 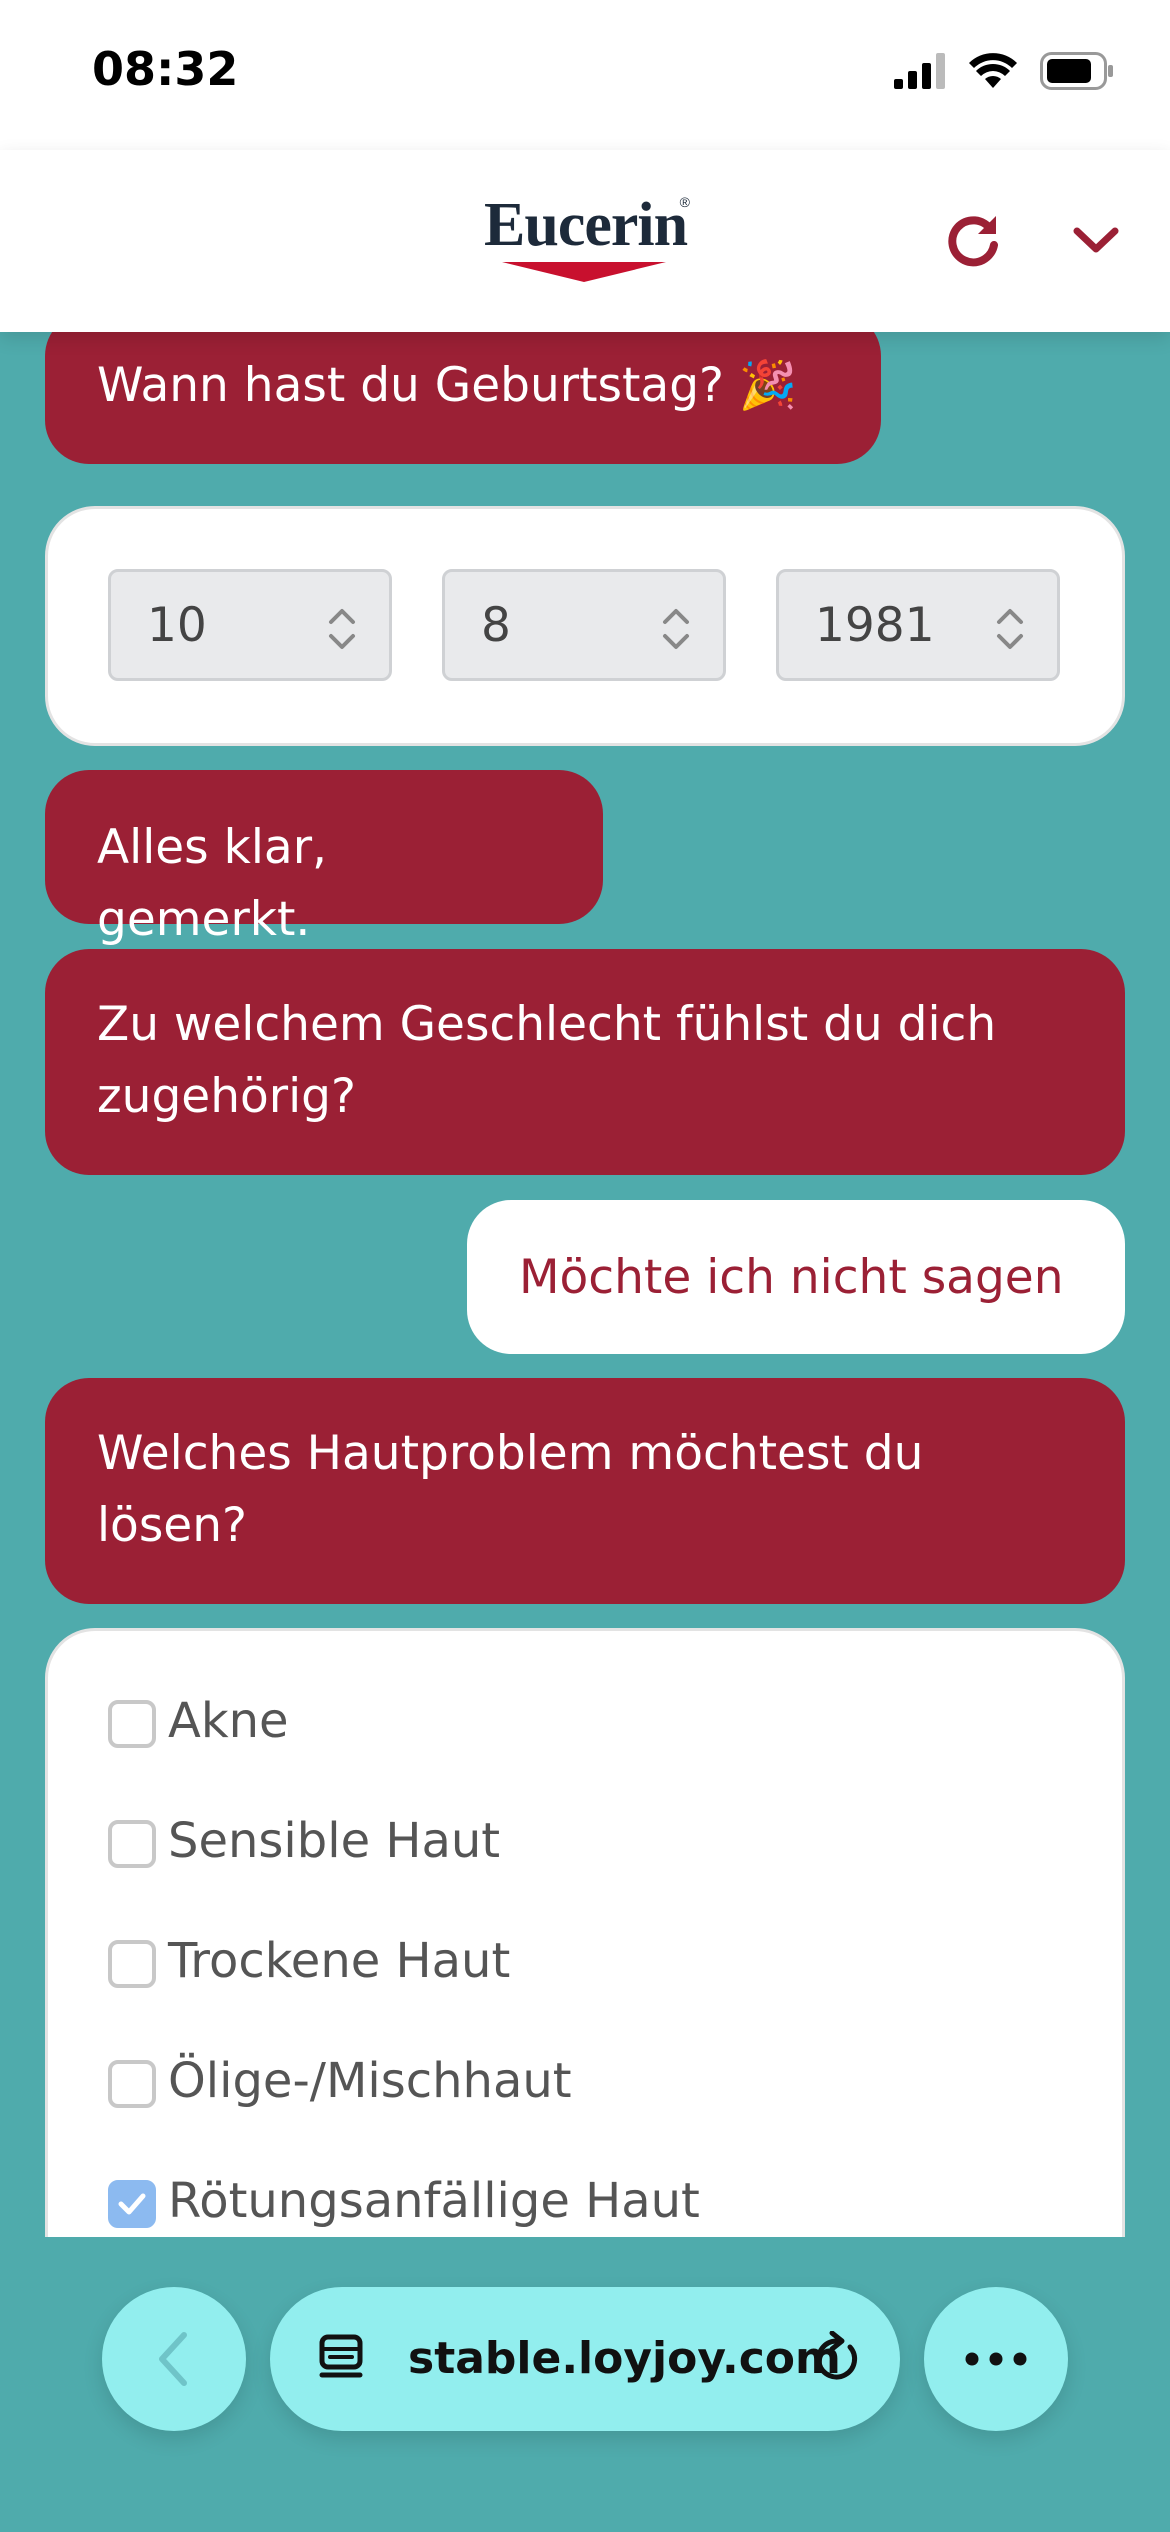 I want to click on option-trockene-haut: Trockene Haut, so click(x=309, y=1961).